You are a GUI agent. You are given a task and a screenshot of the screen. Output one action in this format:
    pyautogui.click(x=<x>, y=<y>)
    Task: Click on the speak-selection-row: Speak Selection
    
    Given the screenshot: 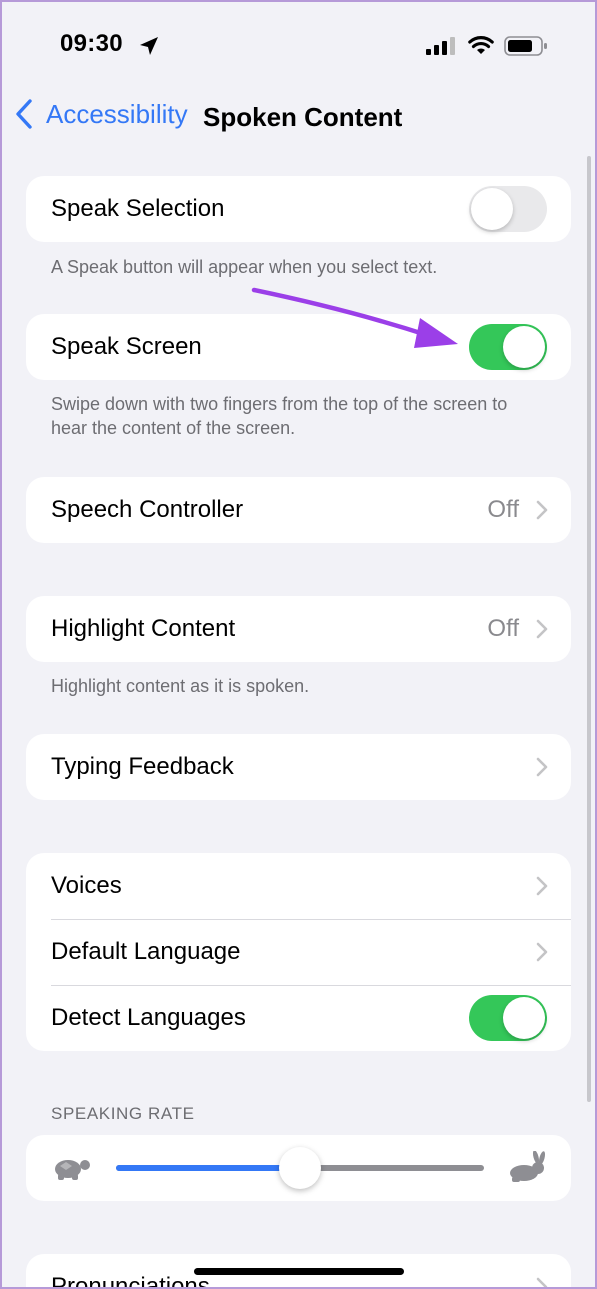 What is the action you would take?
    pyautogui.click(x=298, y=209)
    